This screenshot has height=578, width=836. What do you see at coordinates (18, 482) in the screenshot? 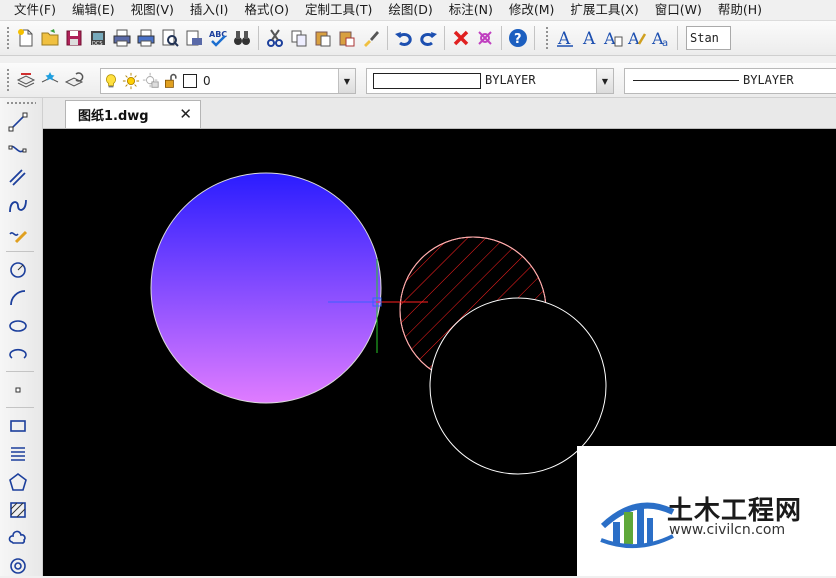
I see `polygon-tool-button` at bounding box center [18, 482].